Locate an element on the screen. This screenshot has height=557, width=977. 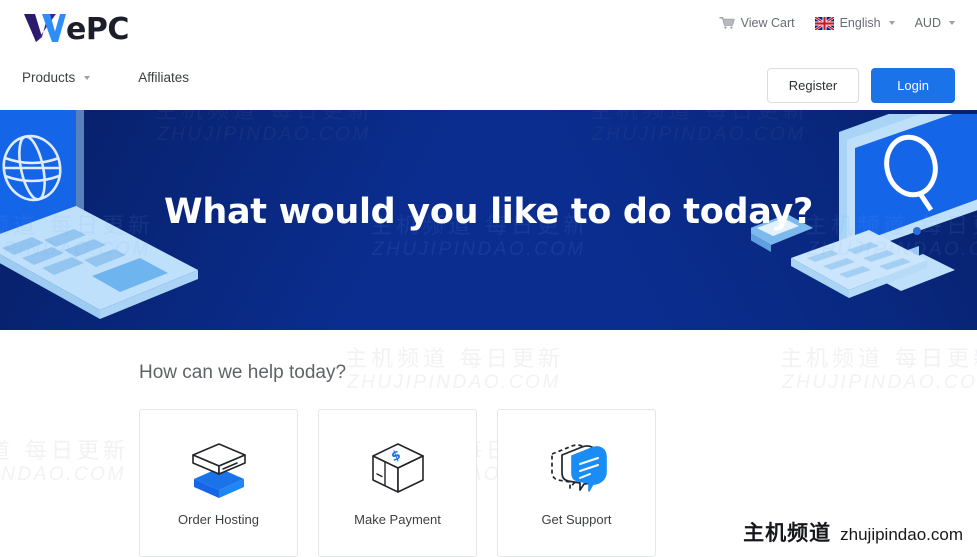
site-watermark-cn: 主机频道 is located at coordinates (787, 533).